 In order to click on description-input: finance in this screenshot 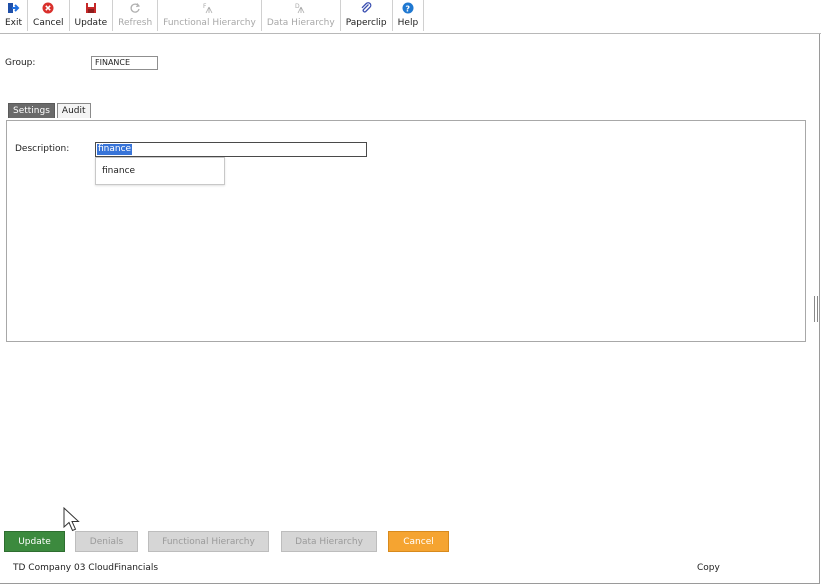, I will do `click(231, 149)`.